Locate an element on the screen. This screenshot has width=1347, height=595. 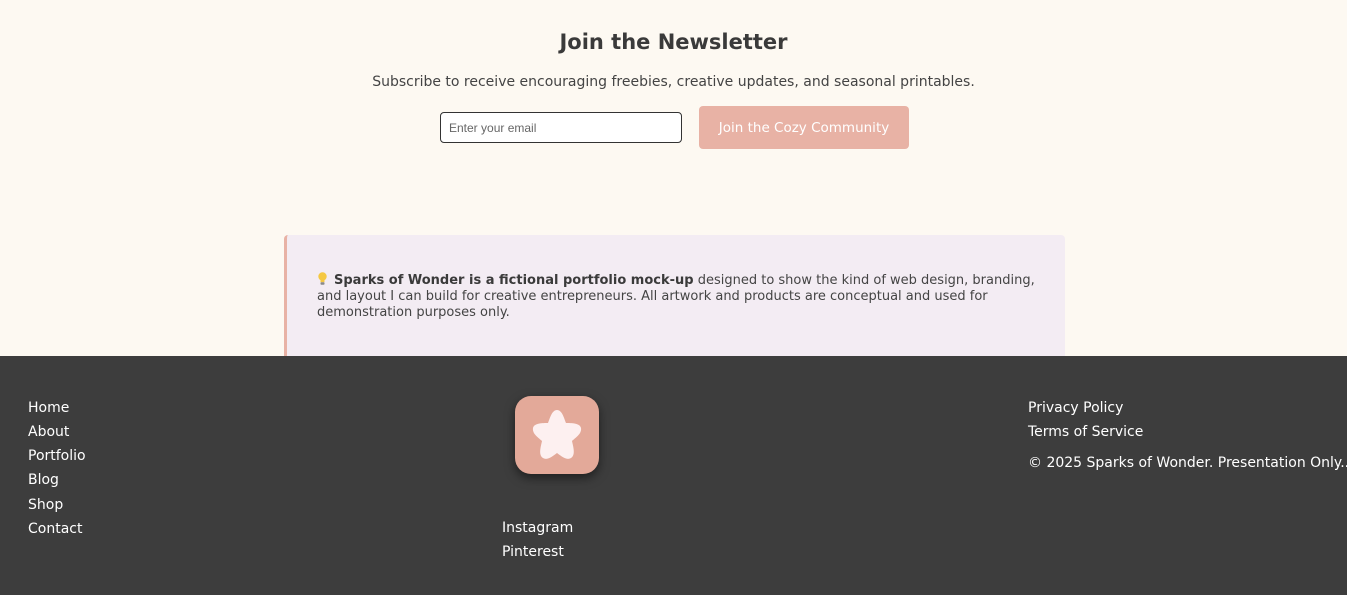
footer-link-privacy-policy: Privacy Policy is located at coordinates (1075, 408).